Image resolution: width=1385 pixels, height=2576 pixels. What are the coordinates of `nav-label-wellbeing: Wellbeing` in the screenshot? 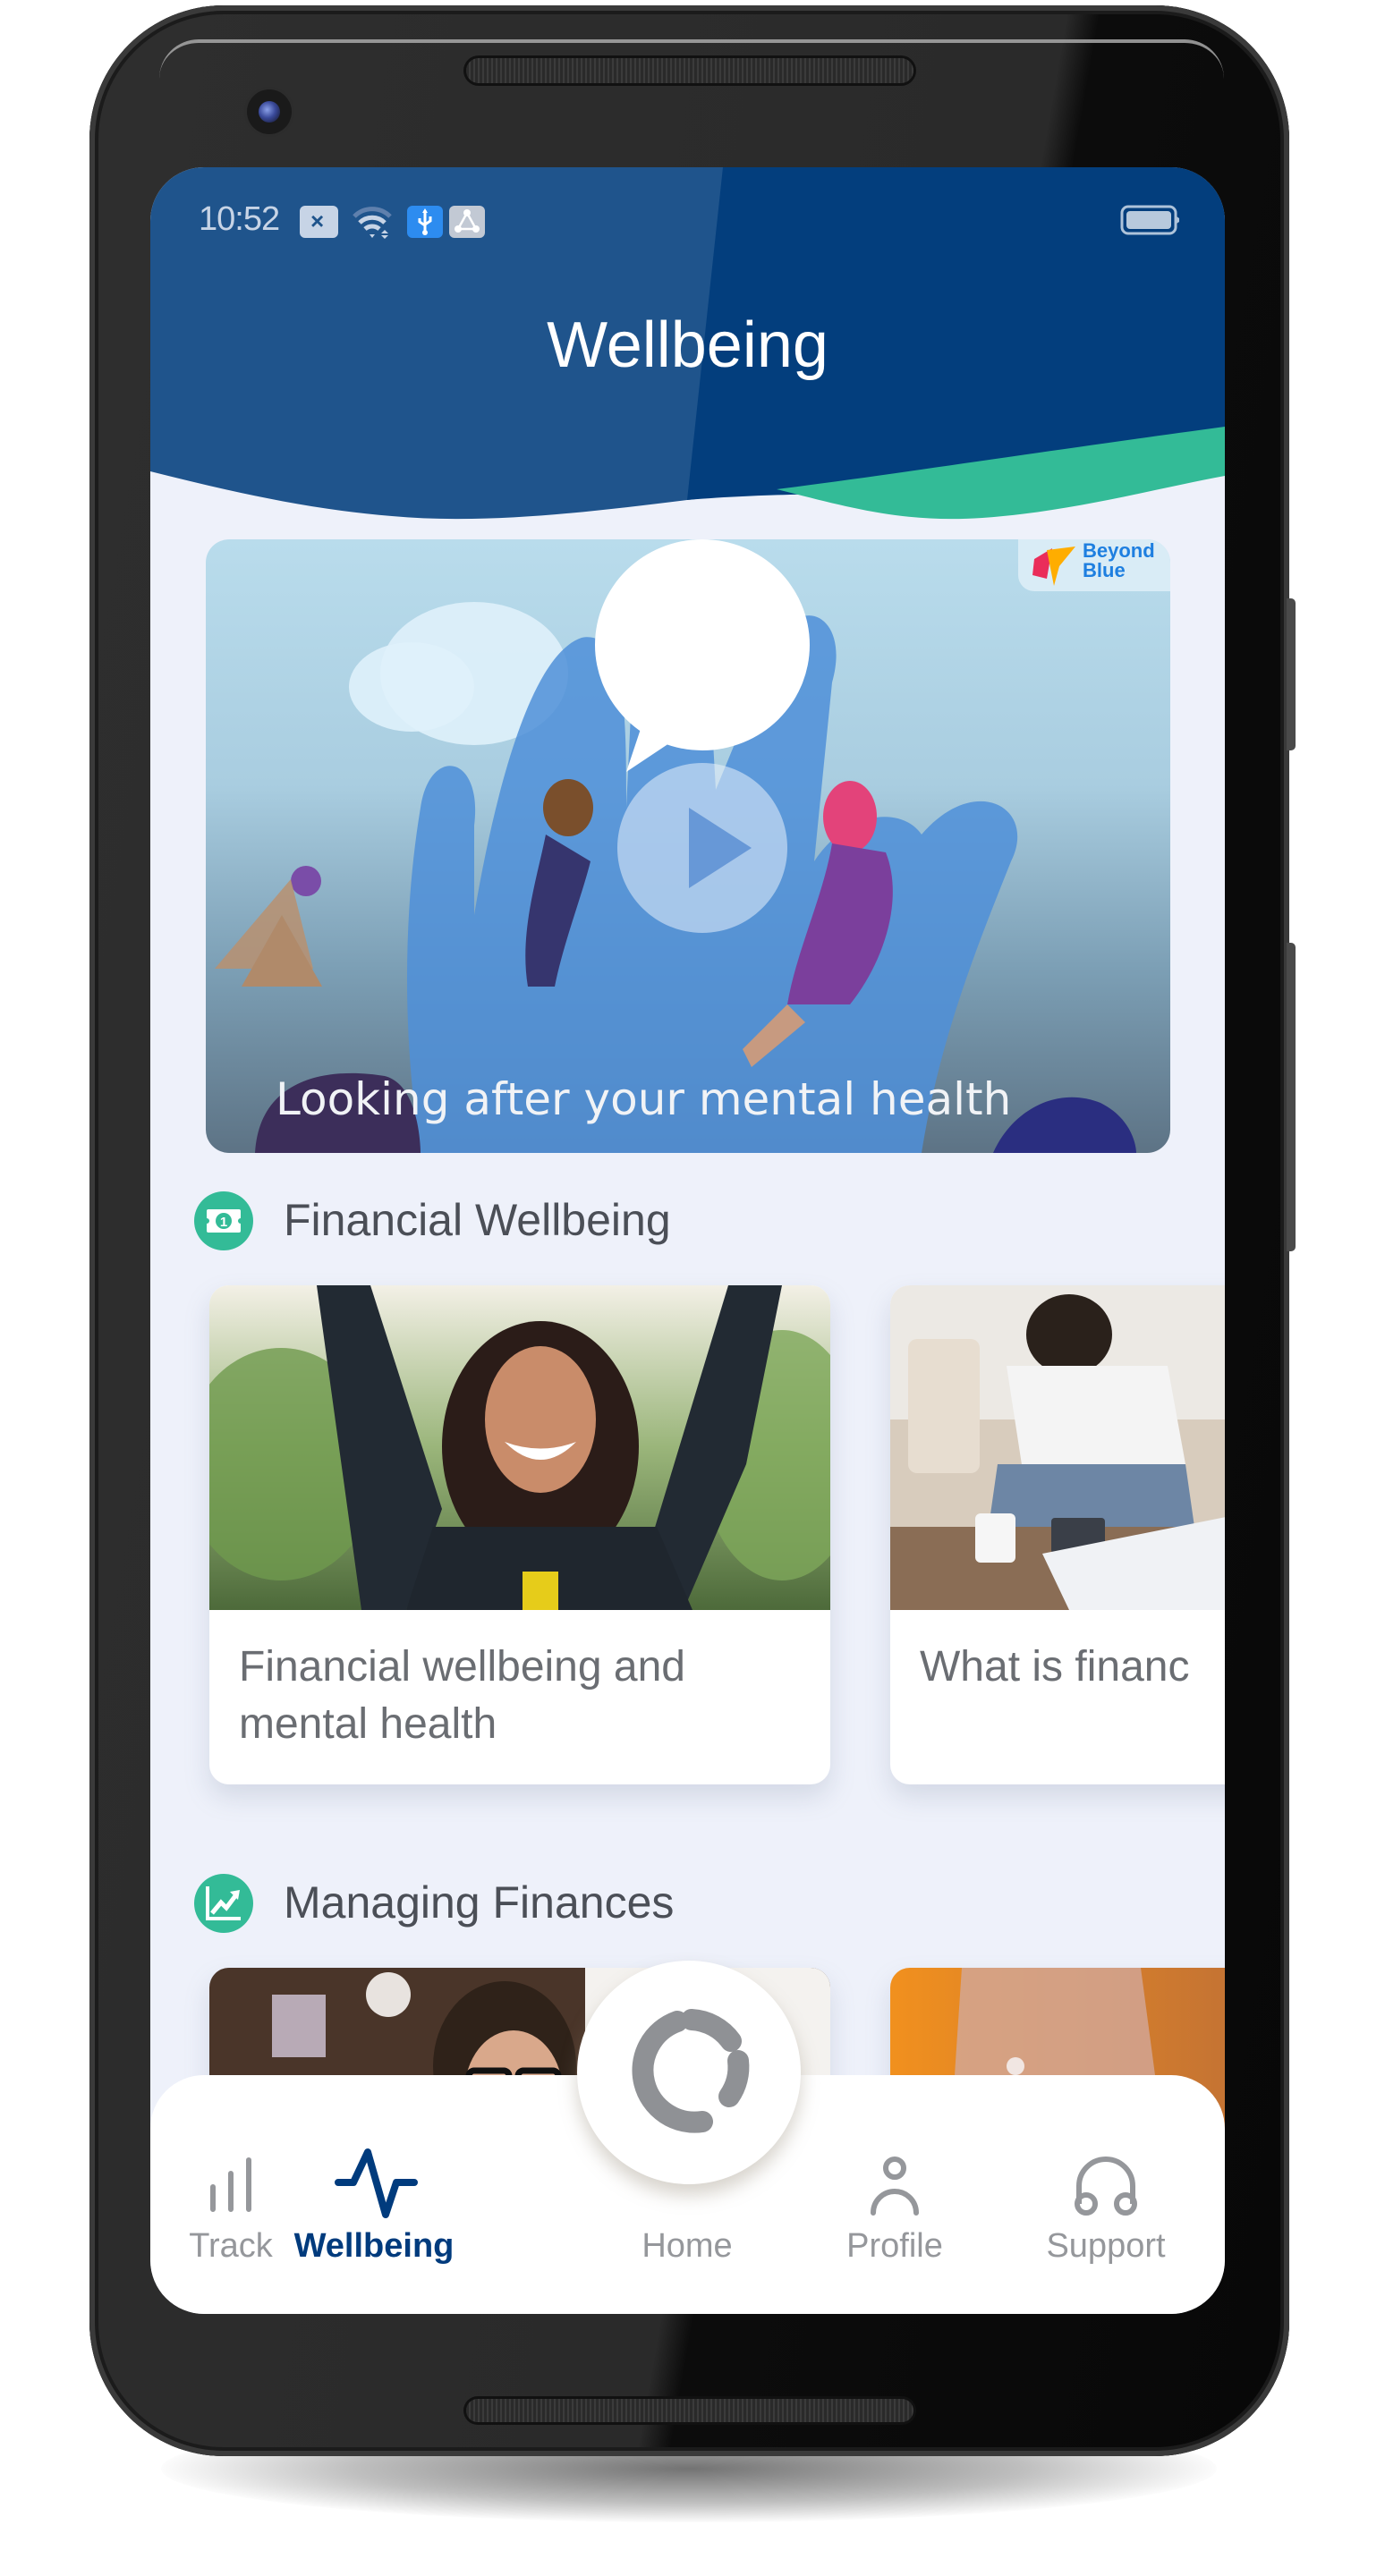 It's located at (374, 2246).